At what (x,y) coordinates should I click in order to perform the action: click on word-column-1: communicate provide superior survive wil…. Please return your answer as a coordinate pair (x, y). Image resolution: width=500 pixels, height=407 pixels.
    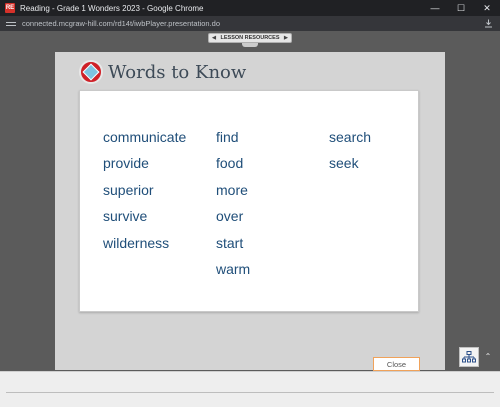
    Looking at the image, I should click on (144, 195).